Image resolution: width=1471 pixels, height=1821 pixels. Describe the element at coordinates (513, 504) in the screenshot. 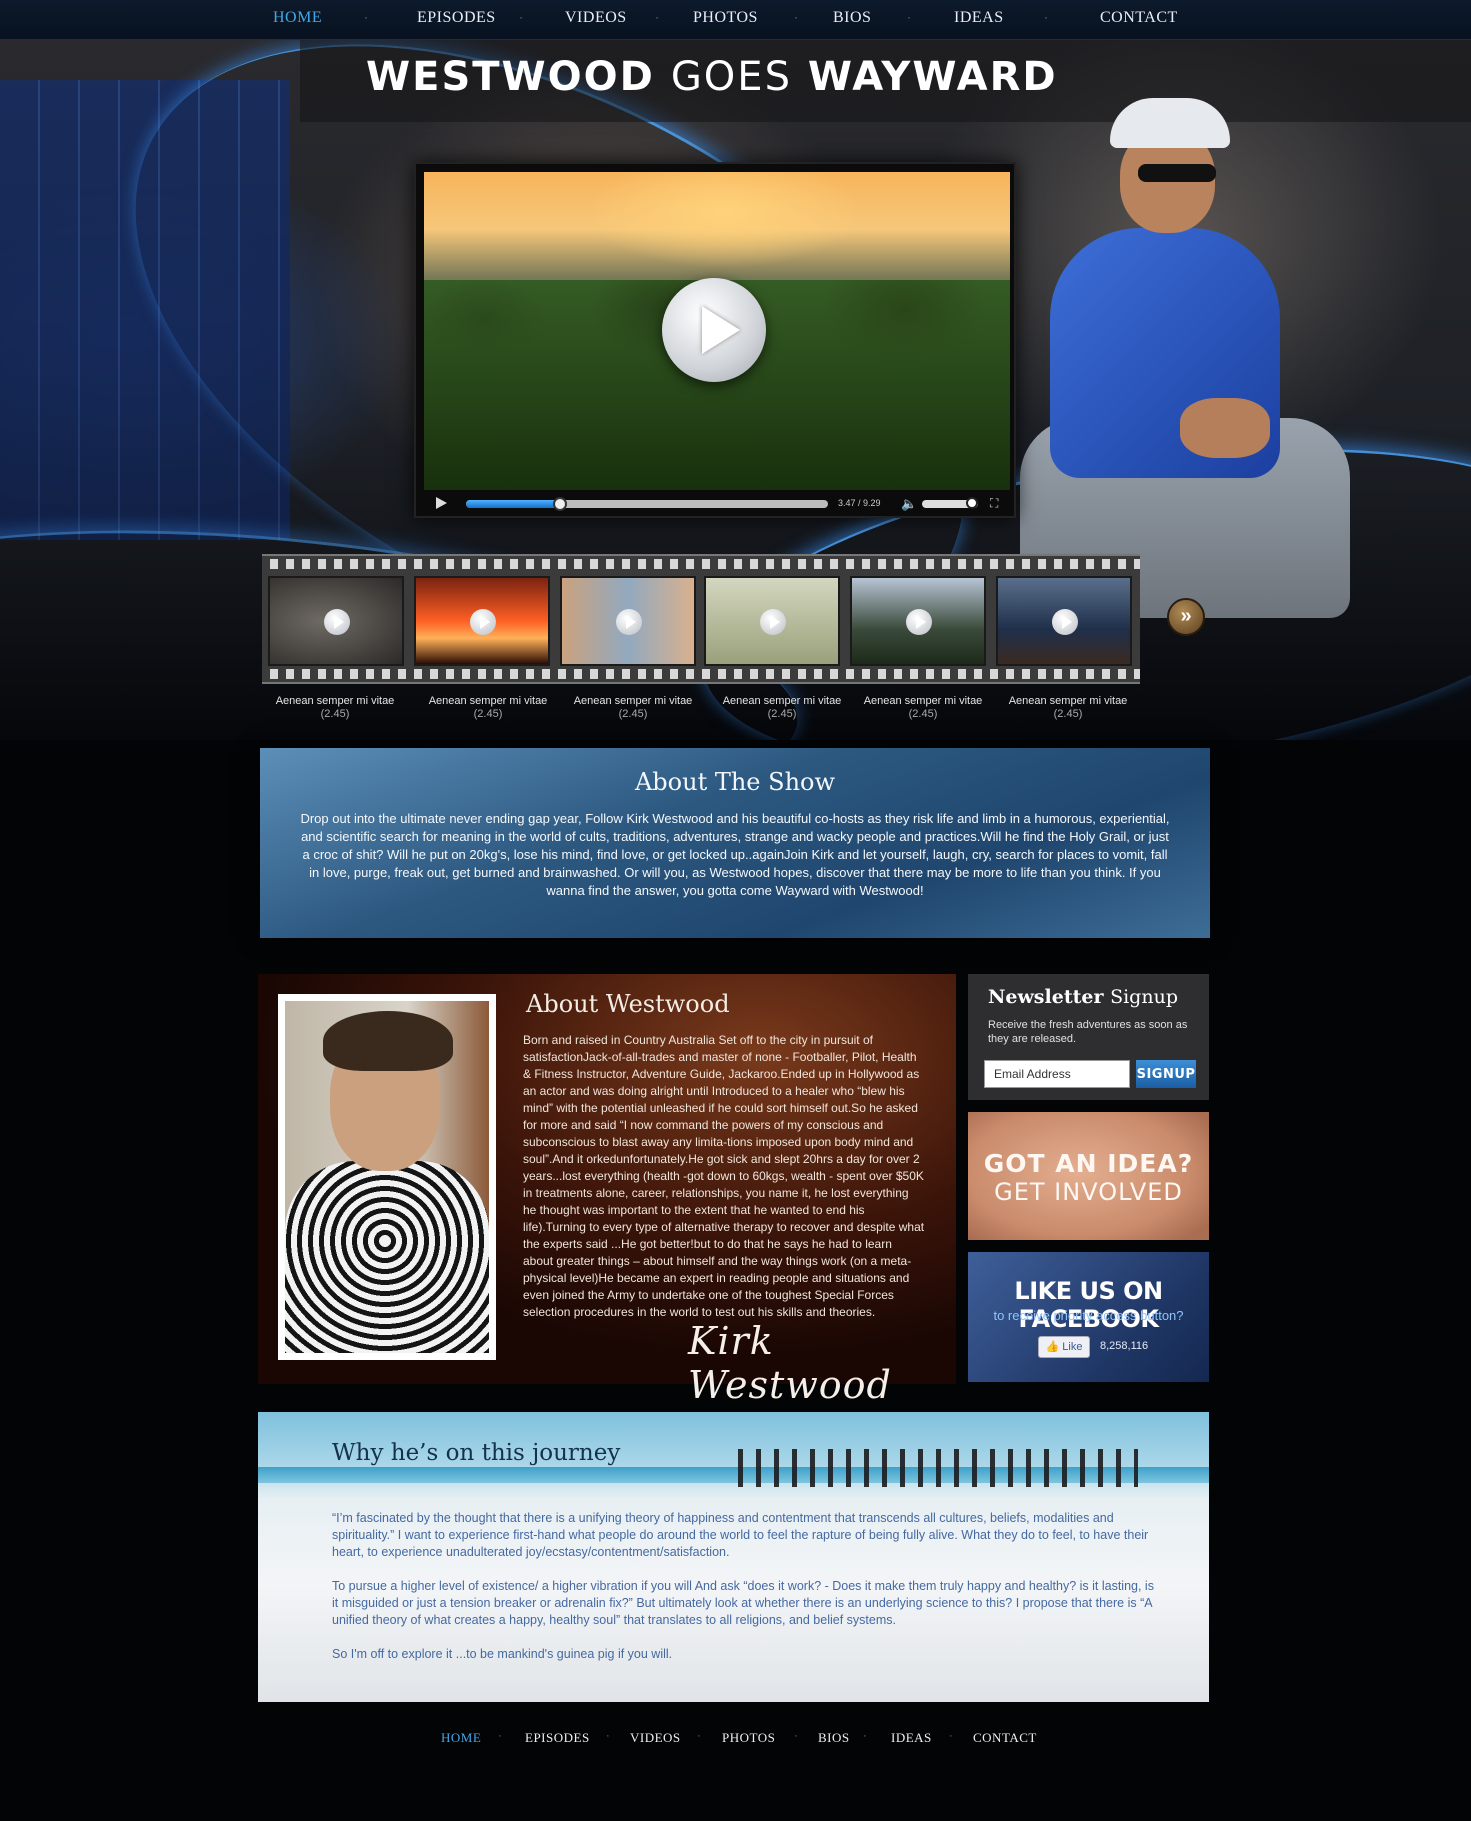

I see `progress-fill` at that location.